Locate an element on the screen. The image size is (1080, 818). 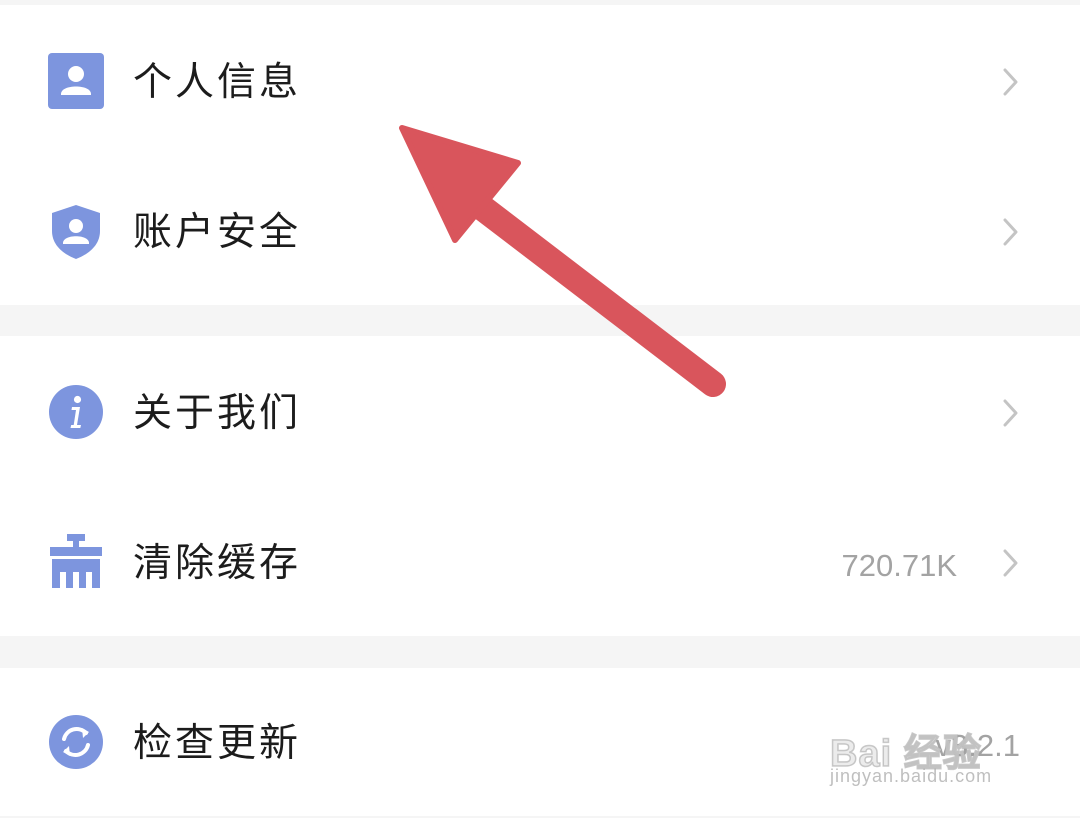
menu-item-label: 个人信息 is located at coordinates (217, 82).